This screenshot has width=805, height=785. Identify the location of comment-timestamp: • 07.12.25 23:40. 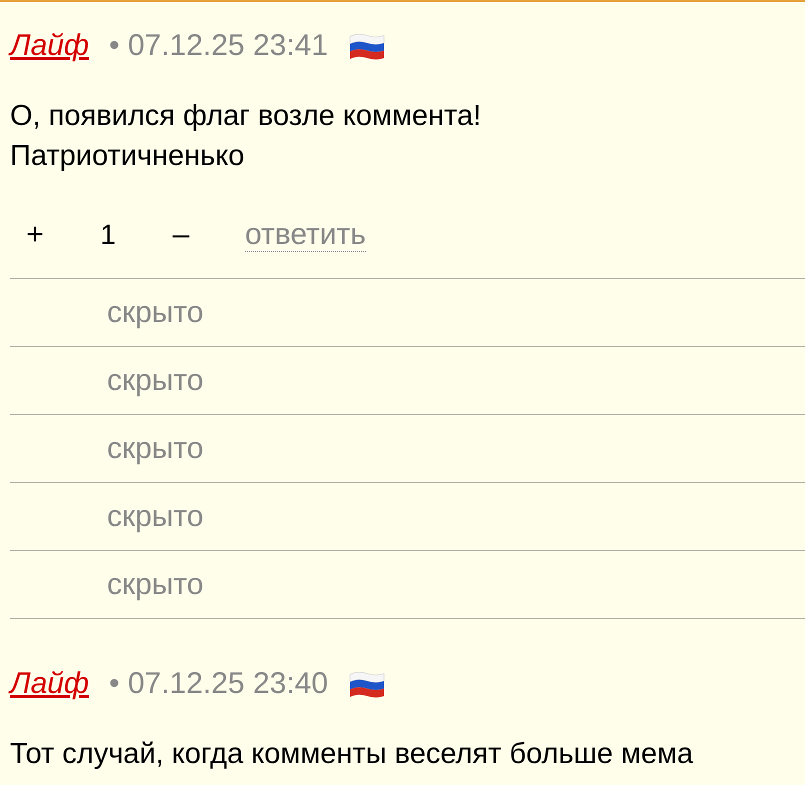
(218, 684).